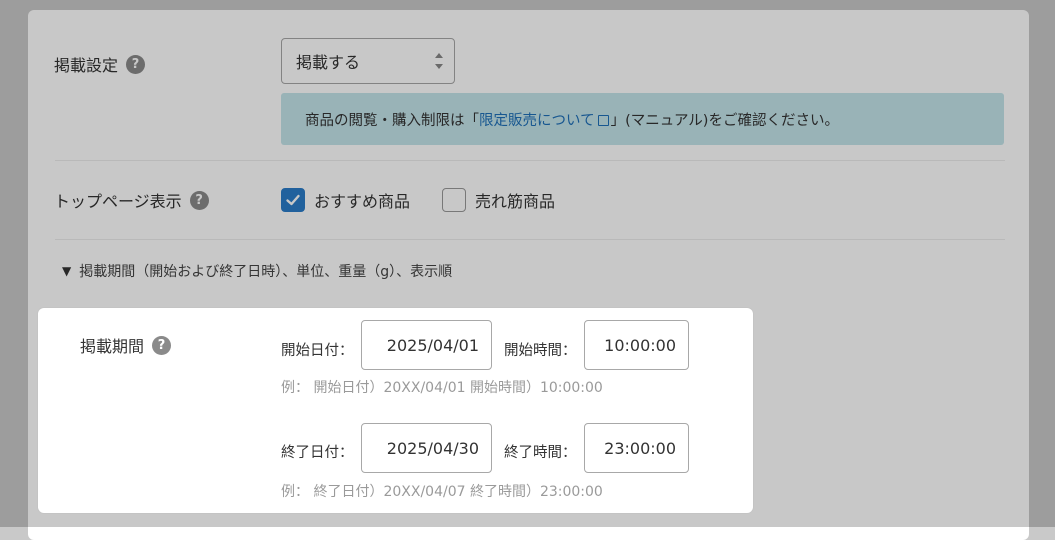 Image resolution: width=1055 pixels, height=540 pixels. What do you see at coordinates (636, 345) in the screenshot?
I see `start-time-input` at bounding box center [636, 345].